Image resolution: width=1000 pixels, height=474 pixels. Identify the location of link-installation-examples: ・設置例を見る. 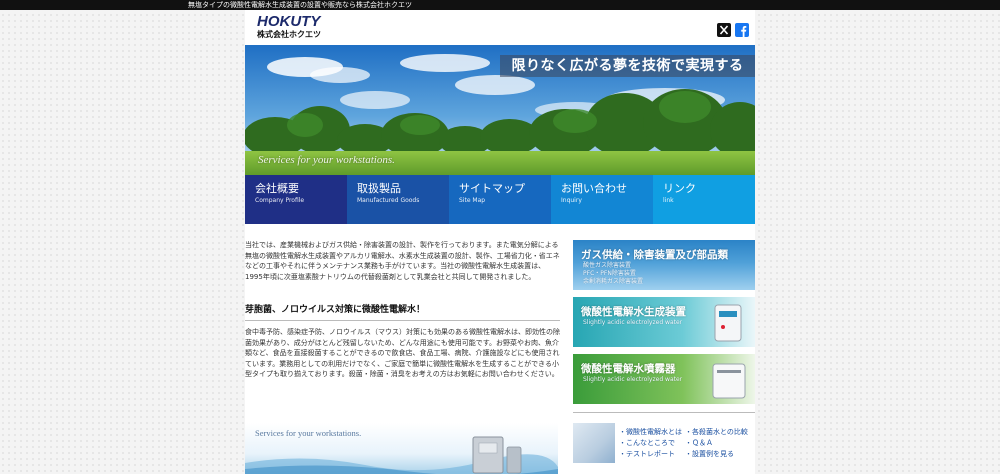
(716, 454).